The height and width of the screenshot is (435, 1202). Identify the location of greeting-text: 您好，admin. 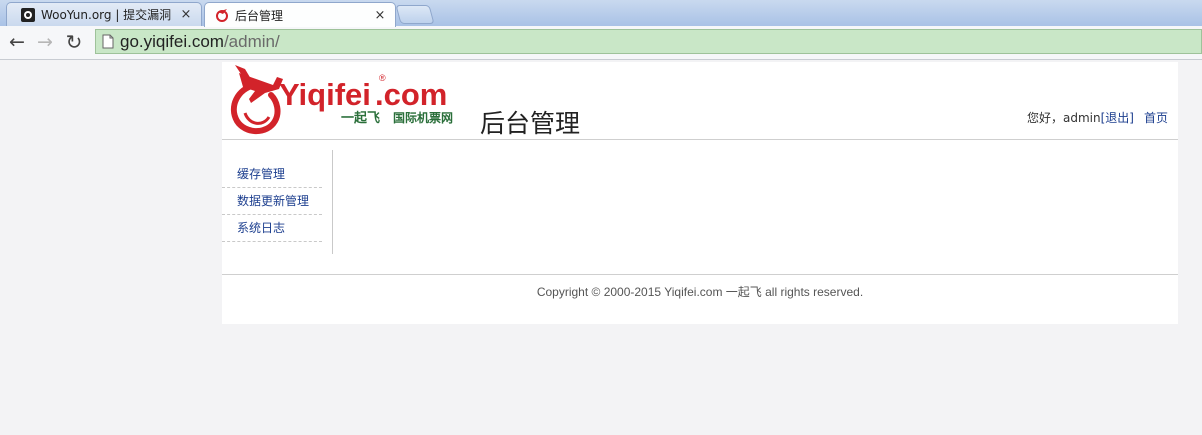
(1064, 118).